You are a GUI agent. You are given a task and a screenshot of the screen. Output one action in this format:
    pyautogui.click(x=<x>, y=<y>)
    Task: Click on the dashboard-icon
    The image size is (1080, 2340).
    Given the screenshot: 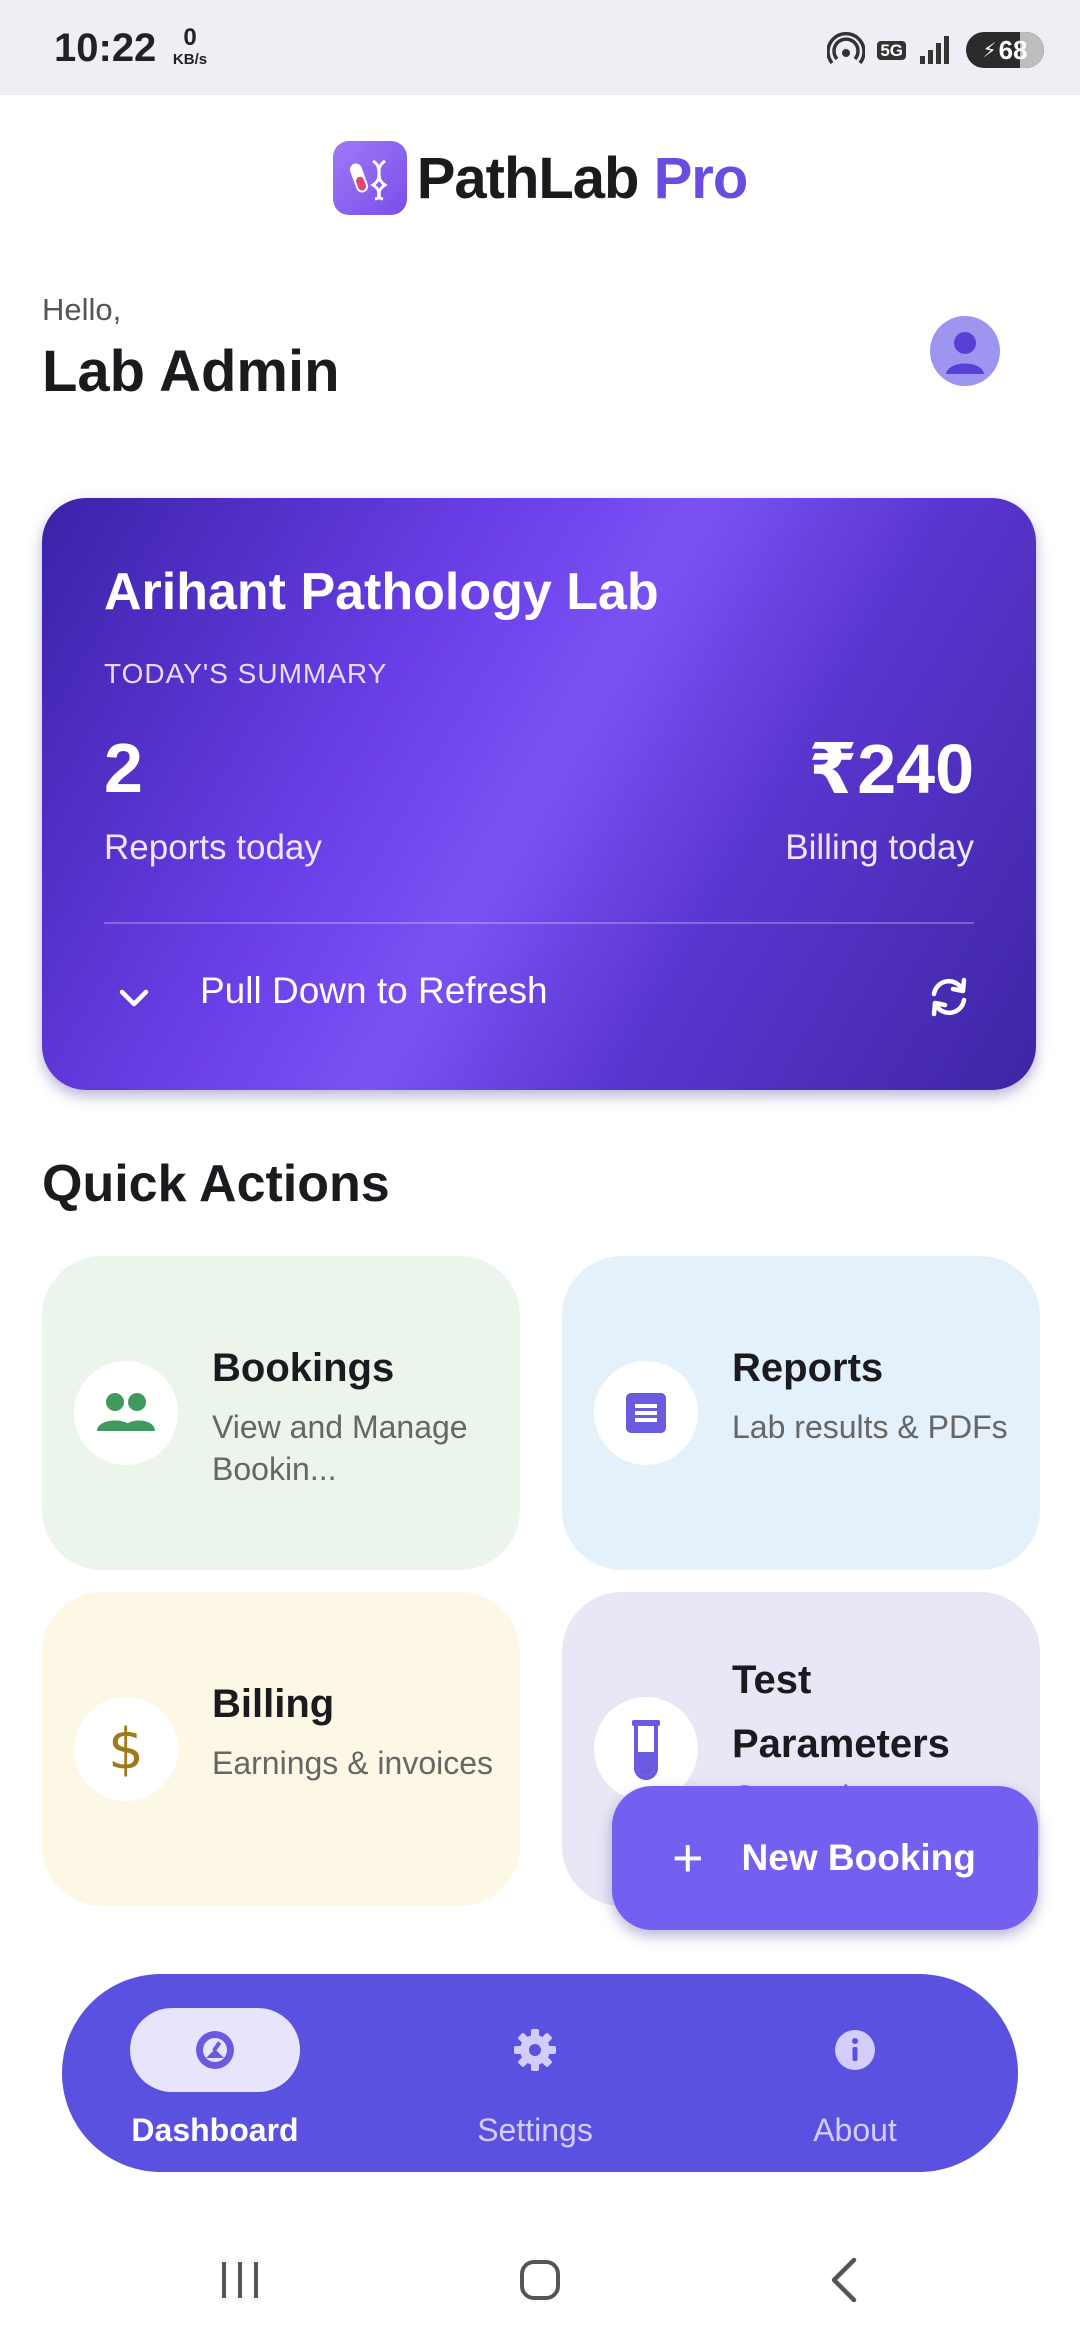 What is the action you would take?
    pyautogui.click(x=215, y=2050)
    